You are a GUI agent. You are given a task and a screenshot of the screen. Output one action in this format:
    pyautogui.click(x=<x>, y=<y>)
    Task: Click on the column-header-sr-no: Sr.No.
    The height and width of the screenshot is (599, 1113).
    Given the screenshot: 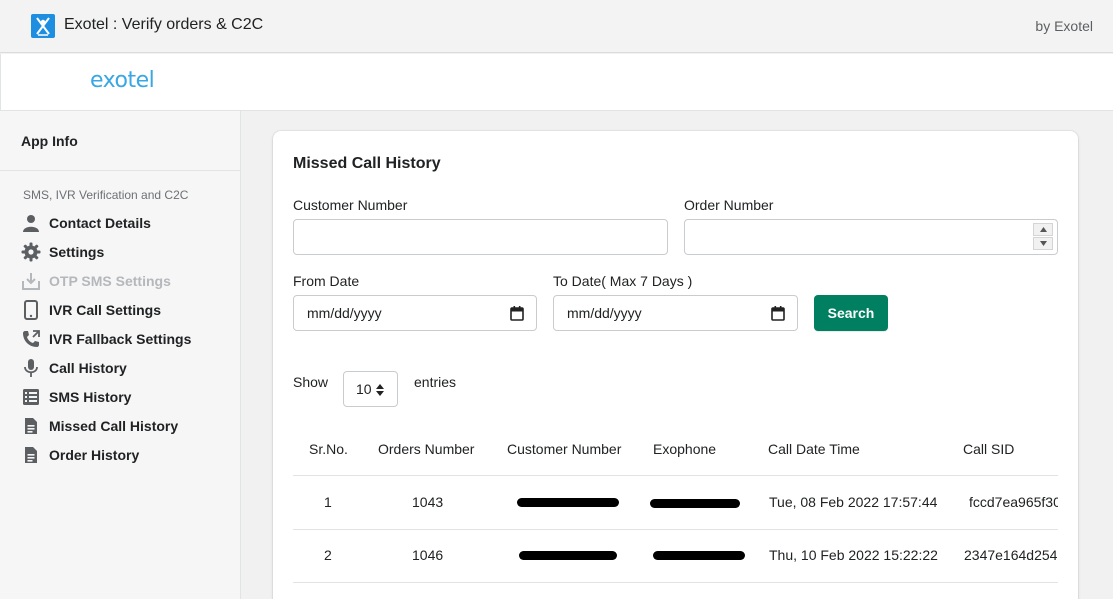 What is the action you would take?
    pyautogui.click(x=328, y=449)
    